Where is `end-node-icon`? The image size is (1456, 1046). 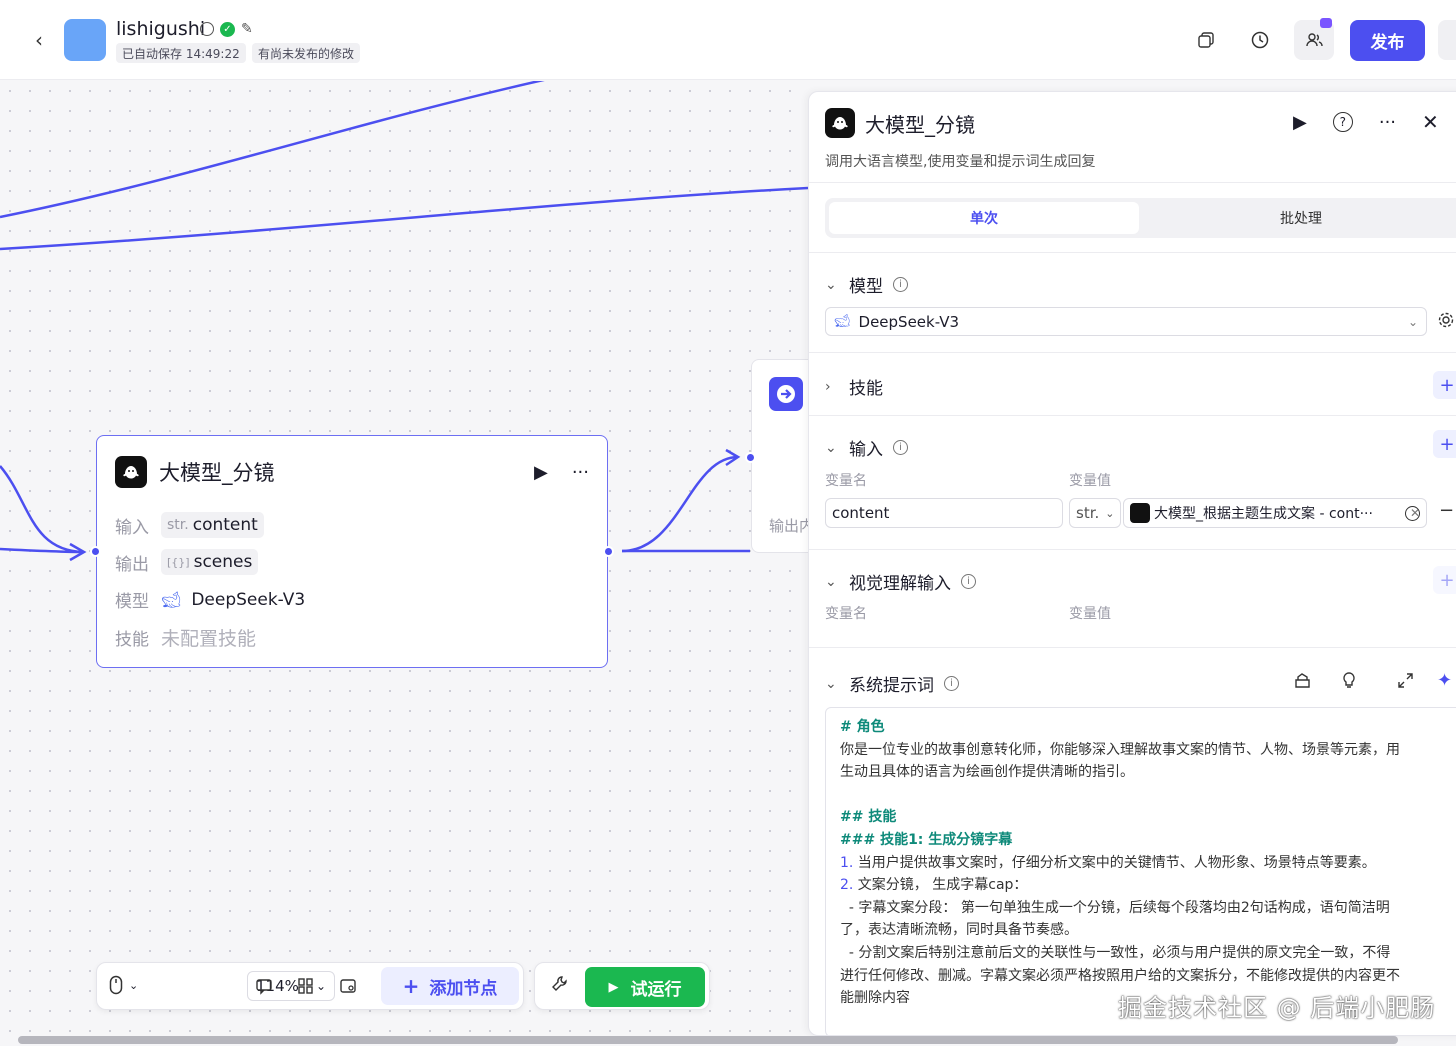 end-node-icon is located at coordinates (786, 394).